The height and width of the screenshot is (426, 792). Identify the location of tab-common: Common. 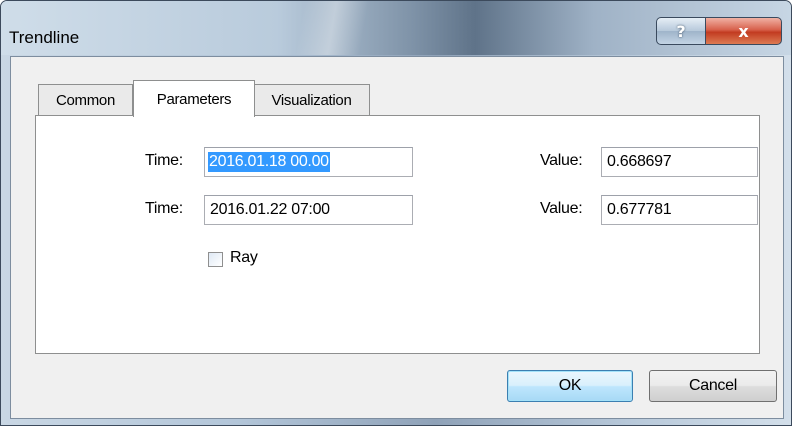
(85, 99).